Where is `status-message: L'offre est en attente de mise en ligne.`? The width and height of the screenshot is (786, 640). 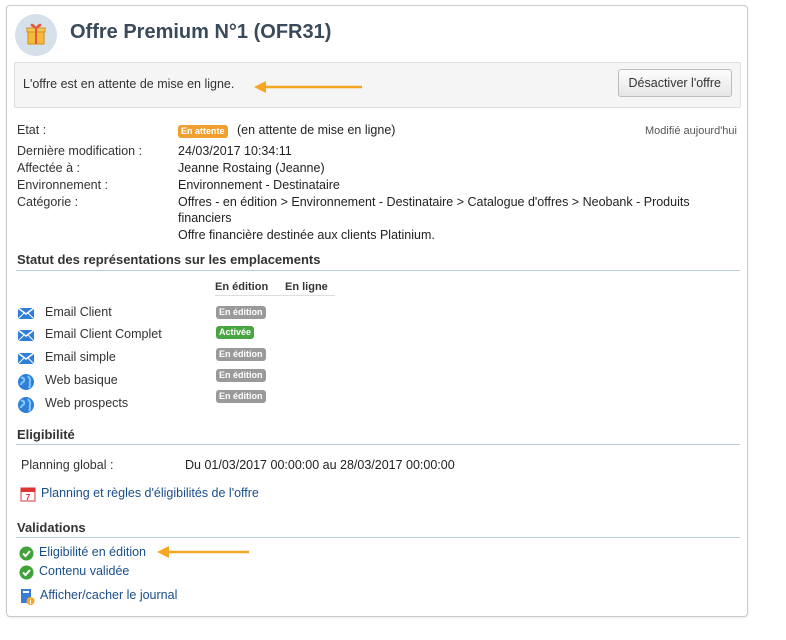
status-message: L'offre est en attente de mise en ligne. is located at coordinates (129, 84).